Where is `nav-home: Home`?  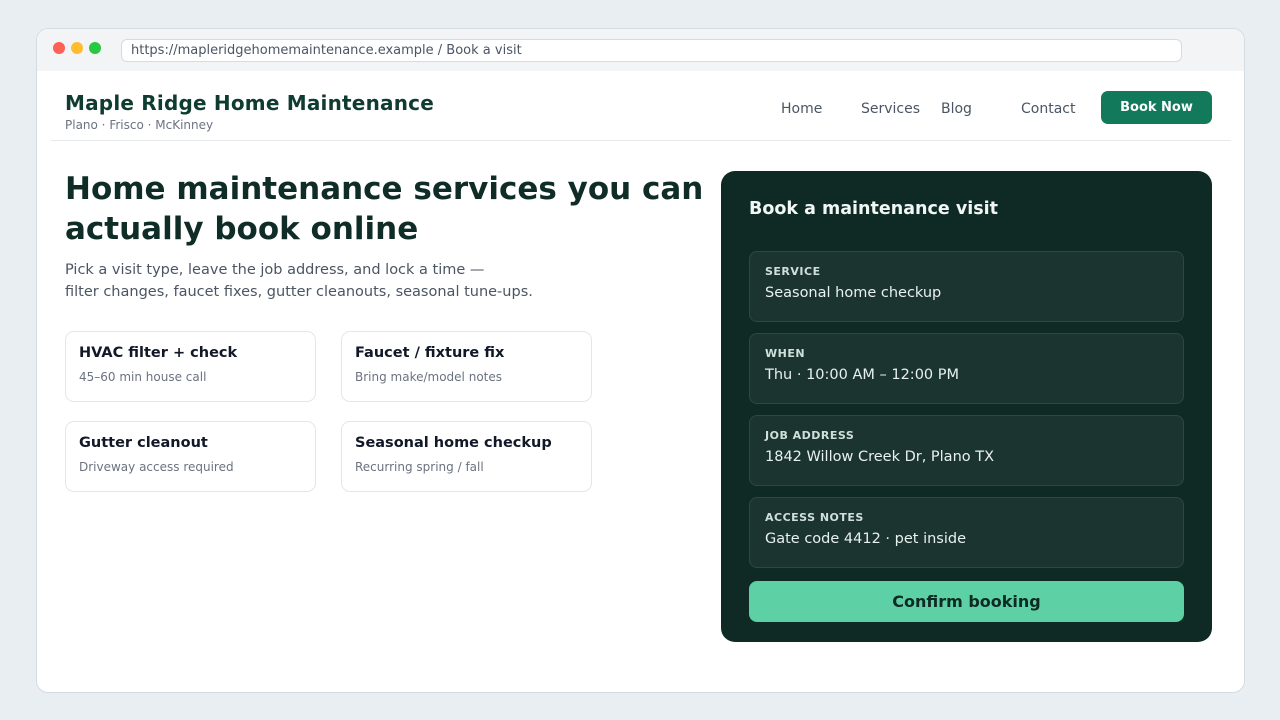
nav-home: Home is located at coordinates (801, 109).